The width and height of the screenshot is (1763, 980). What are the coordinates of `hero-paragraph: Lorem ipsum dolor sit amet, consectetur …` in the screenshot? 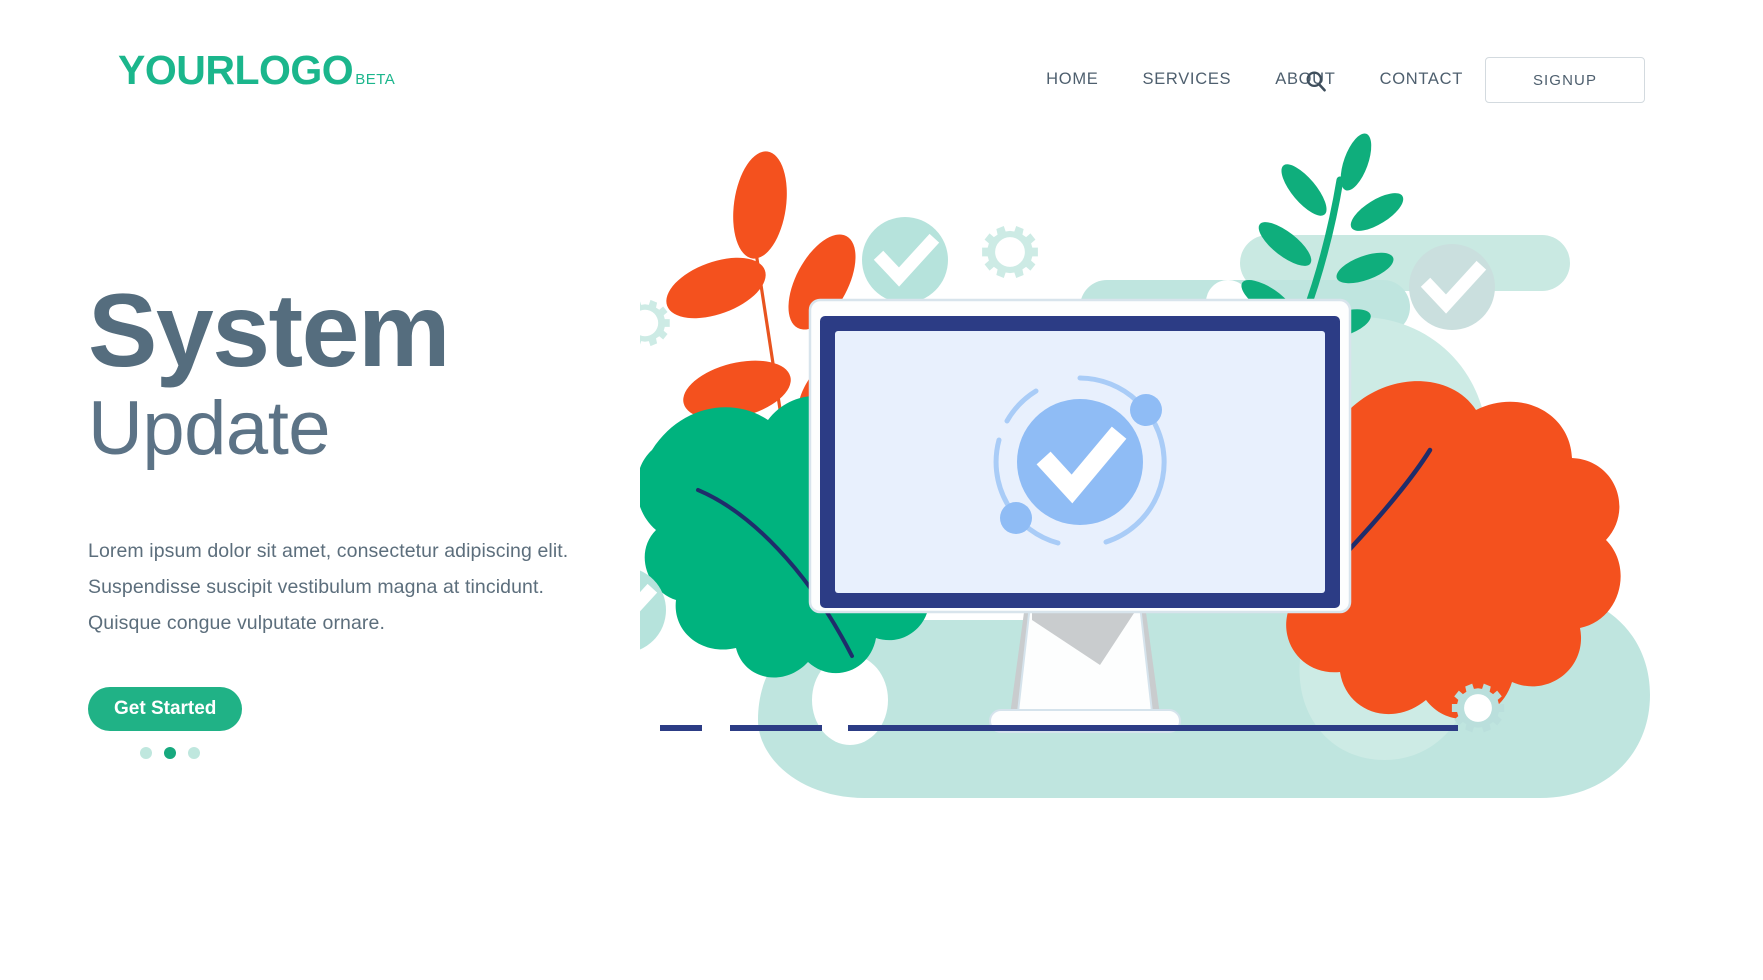 It's located at (398, 587).